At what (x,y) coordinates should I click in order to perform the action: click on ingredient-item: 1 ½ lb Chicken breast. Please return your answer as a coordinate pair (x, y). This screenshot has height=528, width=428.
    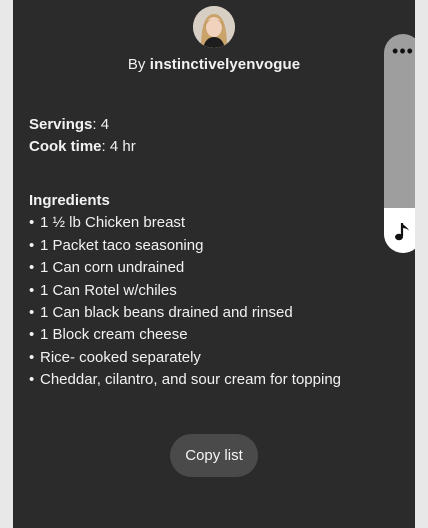
    Looking at the image, I should click on (185, 223).